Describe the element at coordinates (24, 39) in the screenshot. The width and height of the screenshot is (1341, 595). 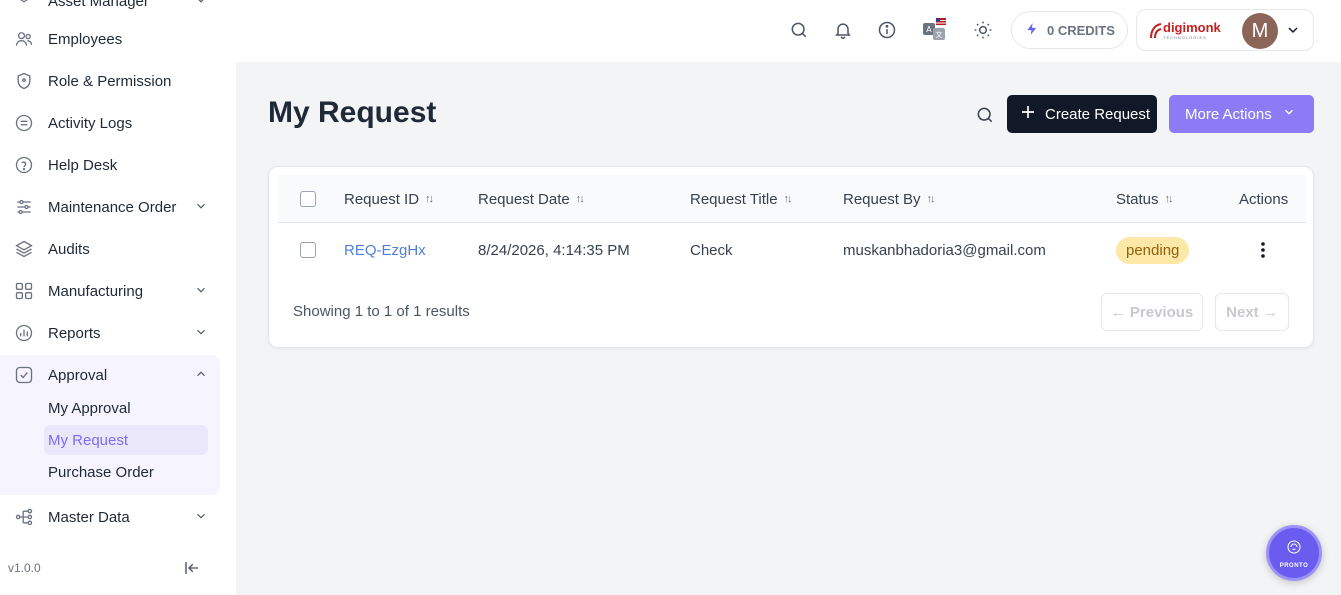
I see `users-icon` at that location.